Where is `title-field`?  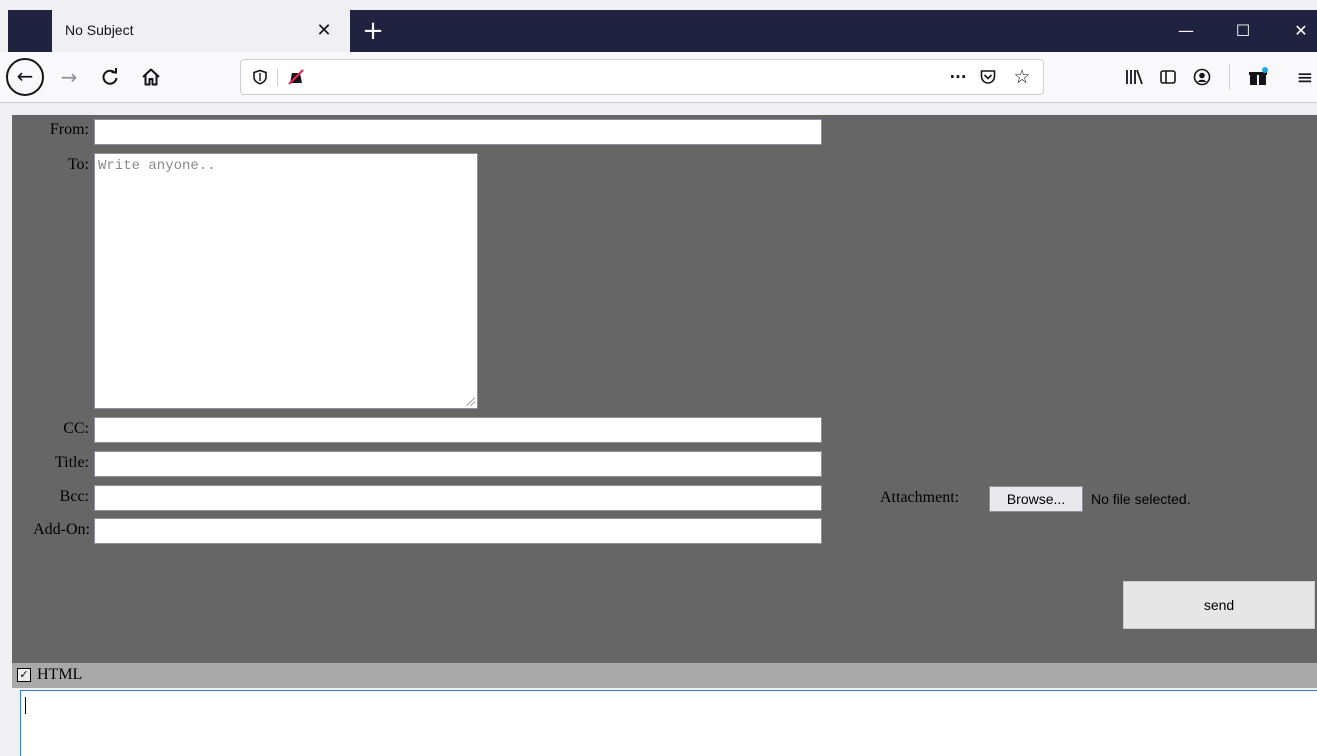
title-field is located at coordinates (458, 464).